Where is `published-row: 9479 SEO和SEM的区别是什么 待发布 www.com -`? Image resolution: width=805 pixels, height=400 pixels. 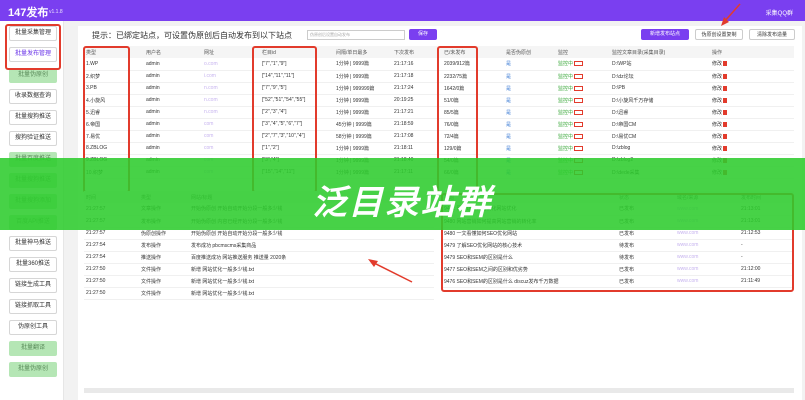
published-row: 9479 SEO和SEM的区别是什么 待发布 www.com - is located at coordinates (618, 257).